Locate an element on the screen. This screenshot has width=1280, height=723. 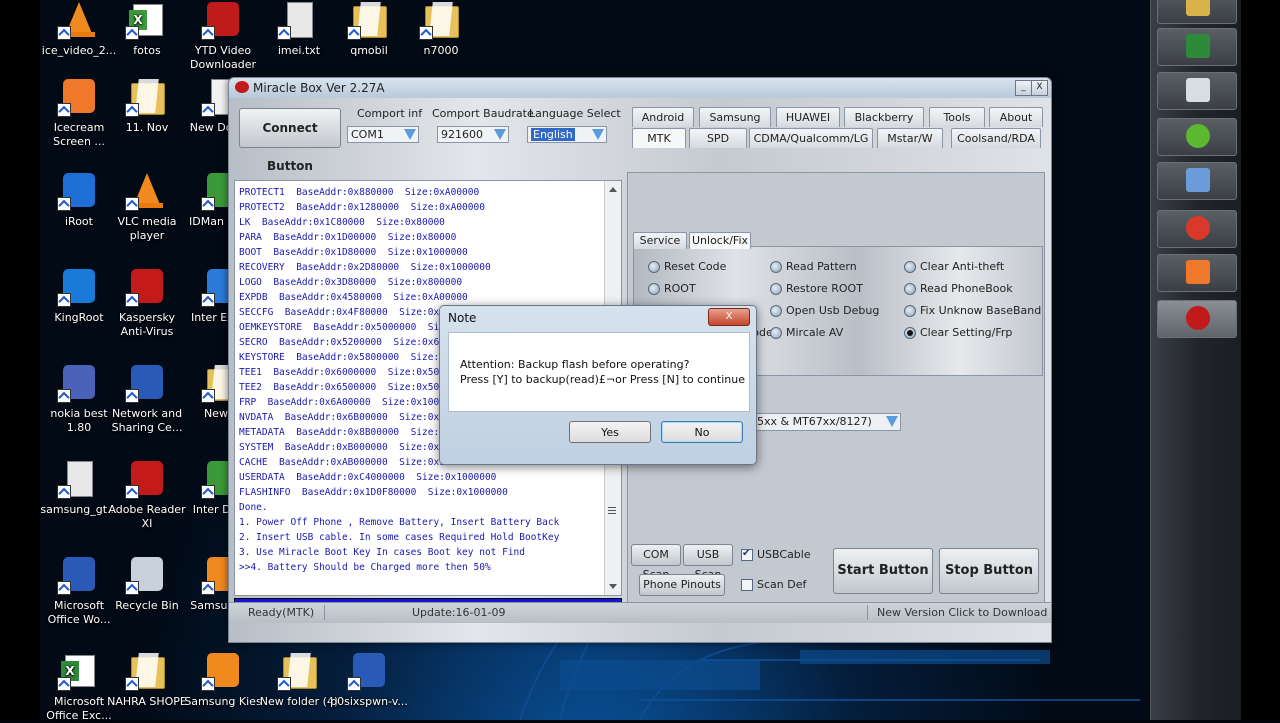
taskbar-button-utorrent is located at coordinates (1197, 137).